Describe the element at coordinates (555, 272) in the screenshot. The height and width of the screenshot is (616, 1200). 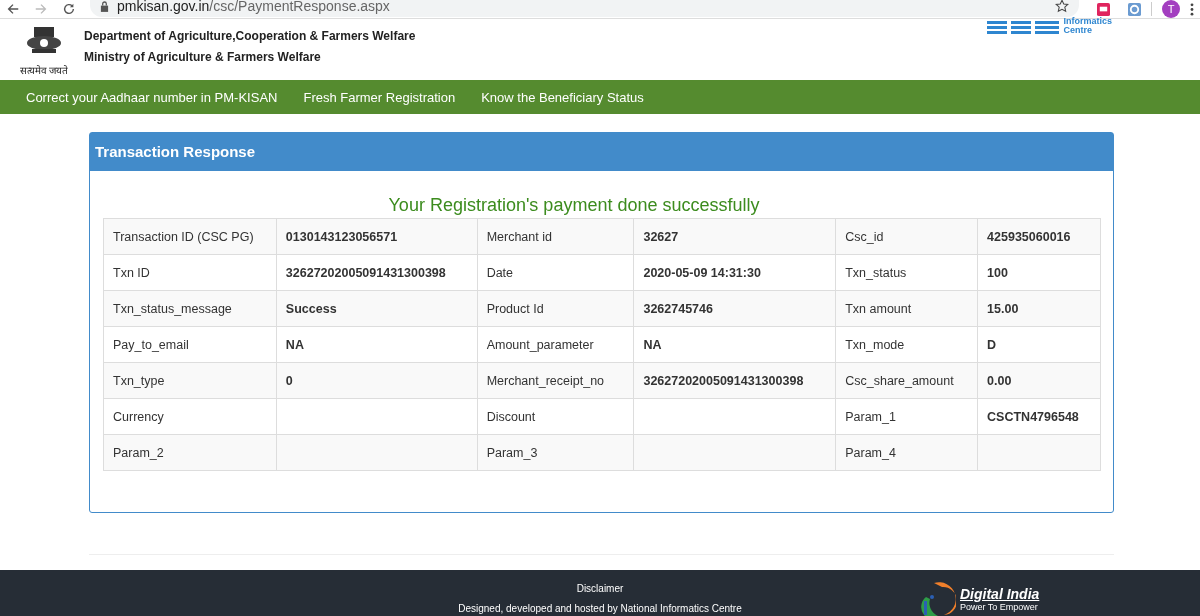
I see `table-cell: Date` at that location.